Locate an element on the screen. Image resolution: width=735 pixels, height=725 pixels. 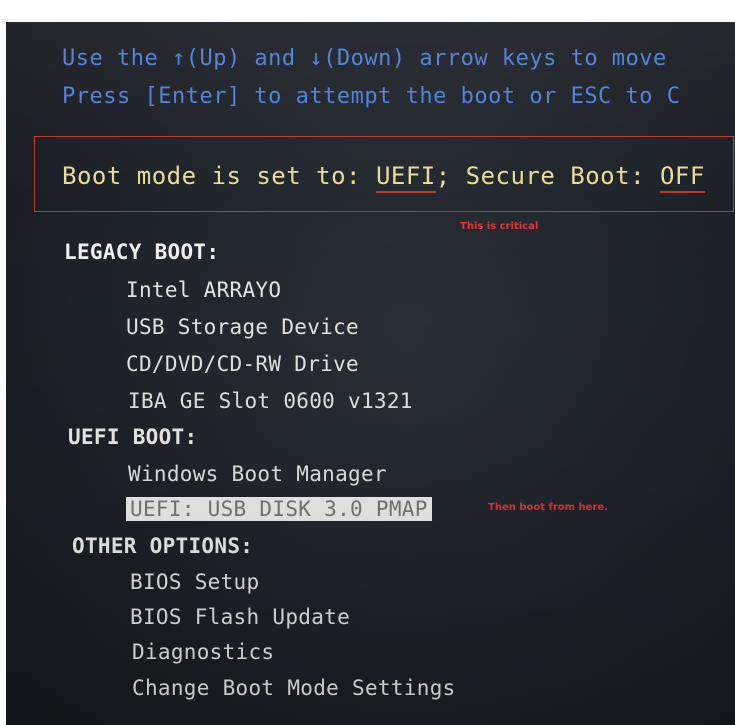
boot-mode-prefix: Boot mode is set to: is located at coordinates (219, 176).